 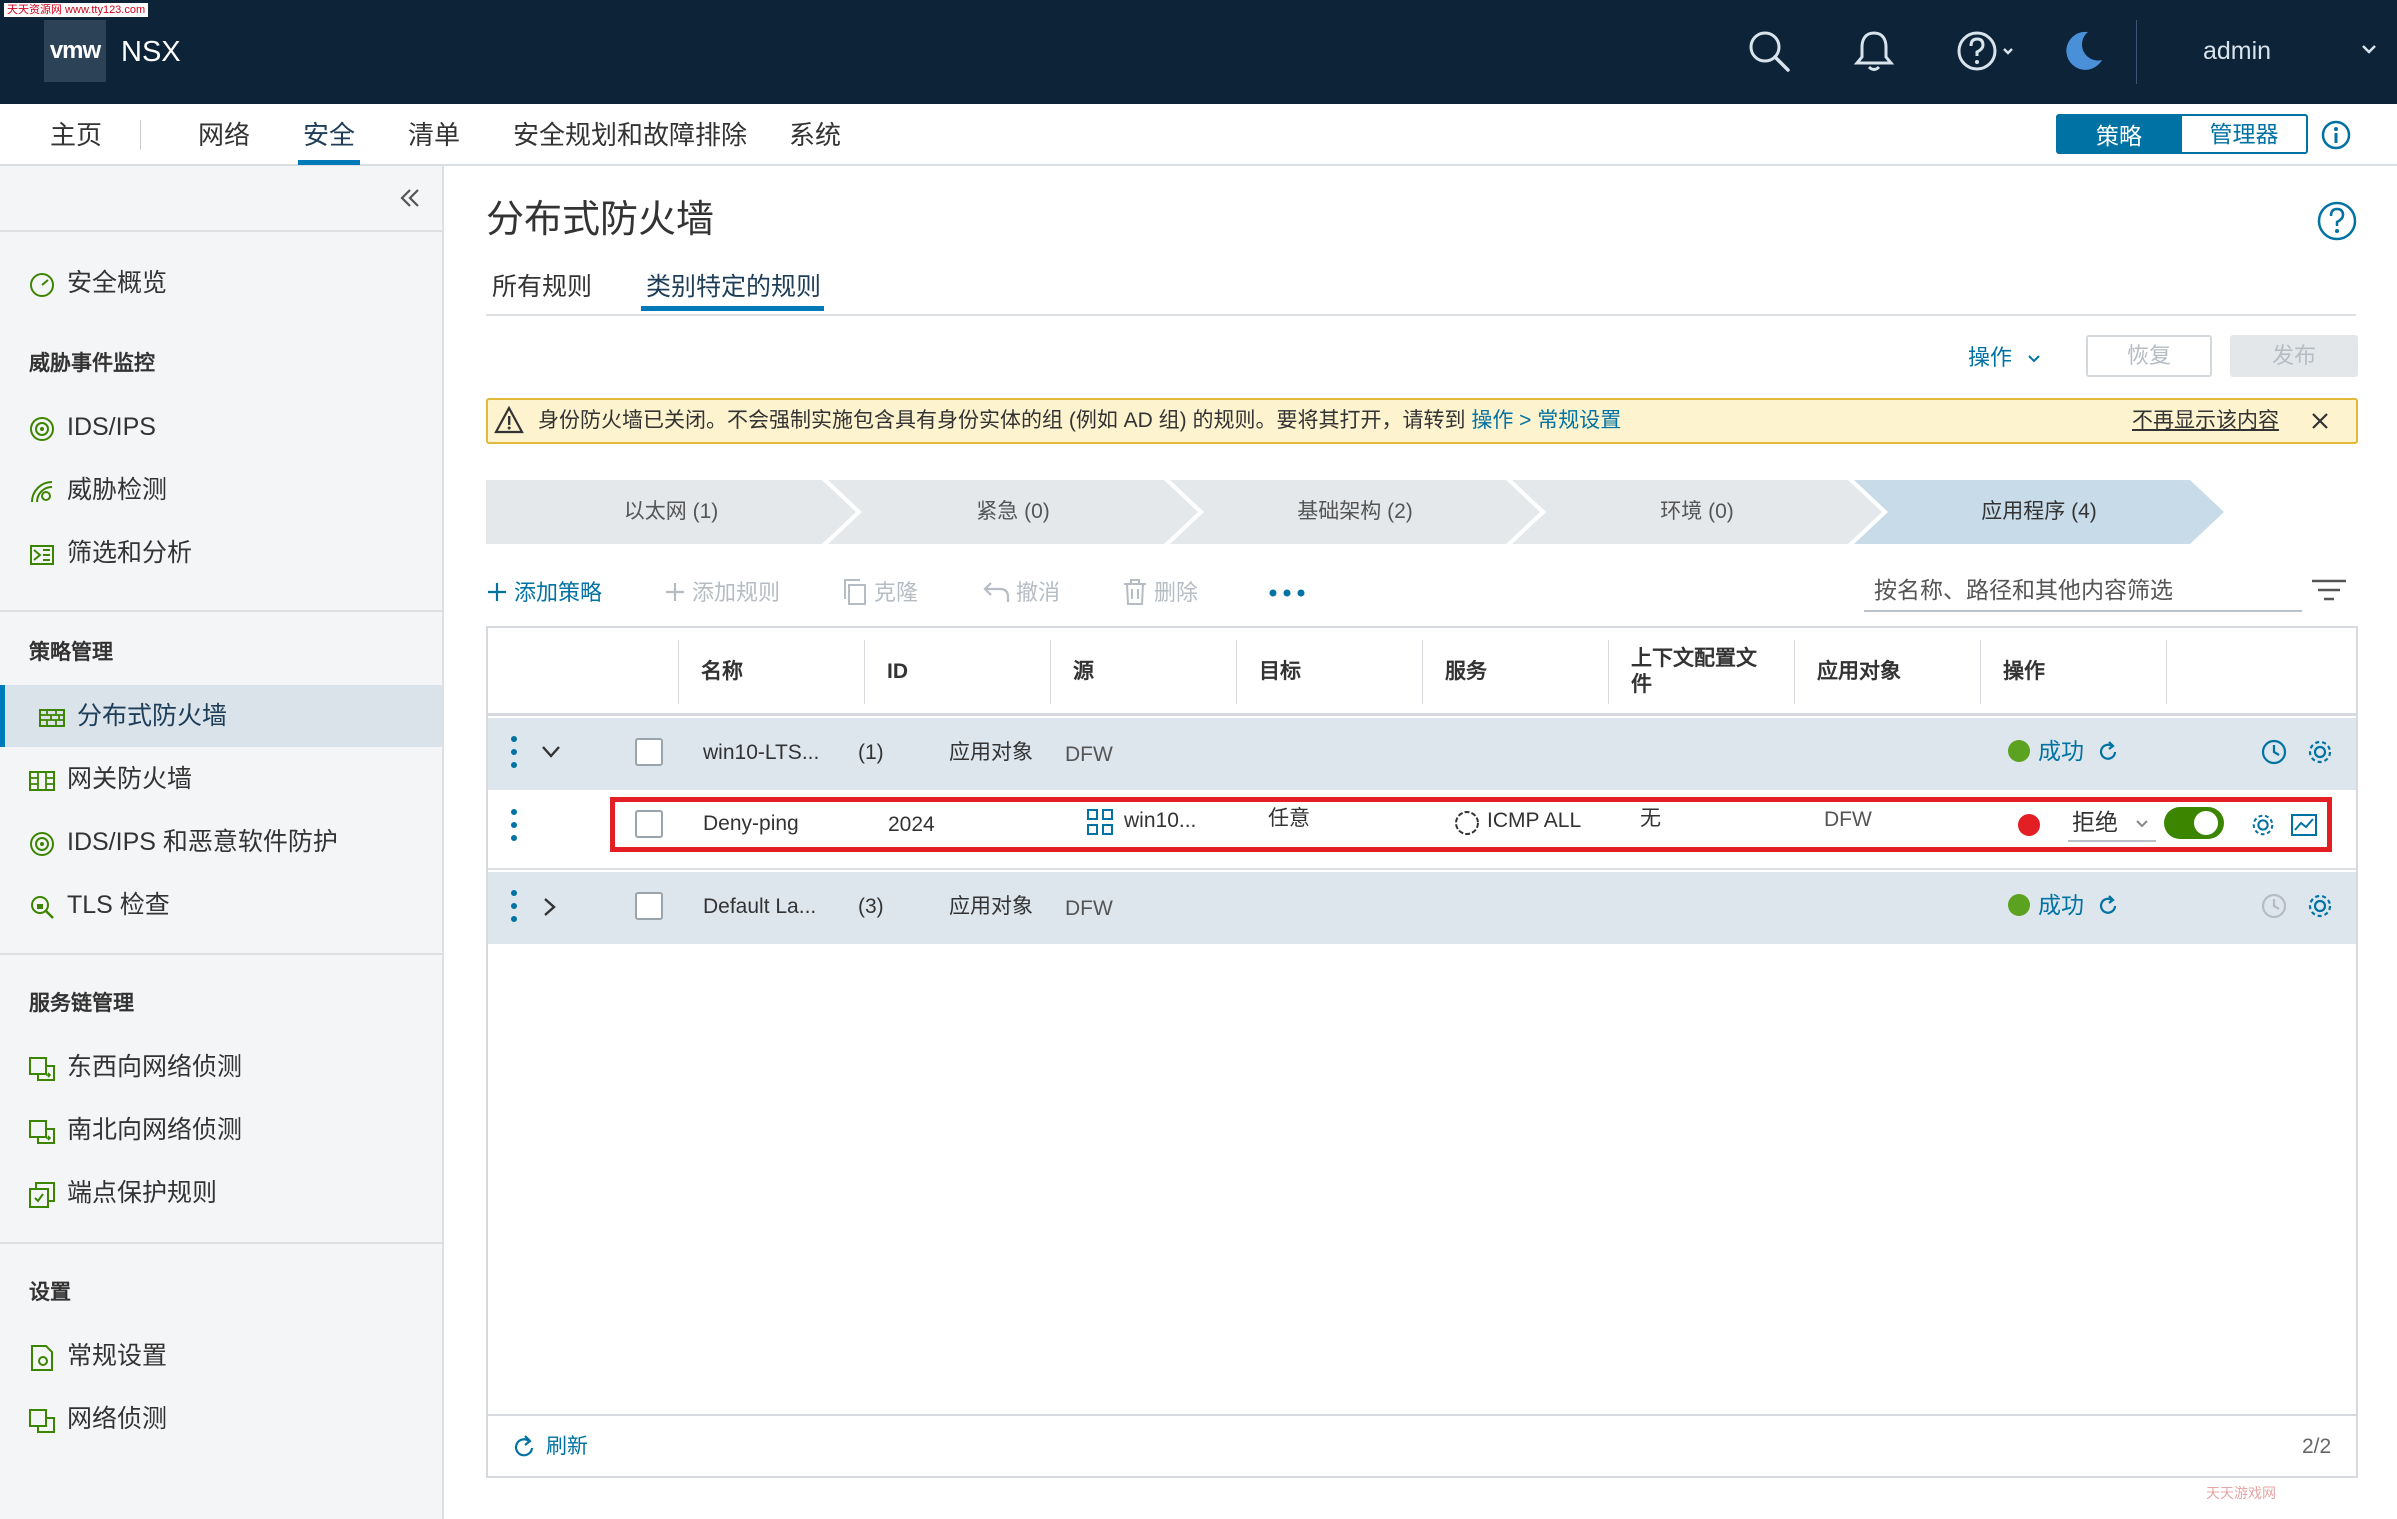 What do you see at coordinates (497, 592) in the screenshot?
I see `plus-icon` at bounding box center [497, 592].